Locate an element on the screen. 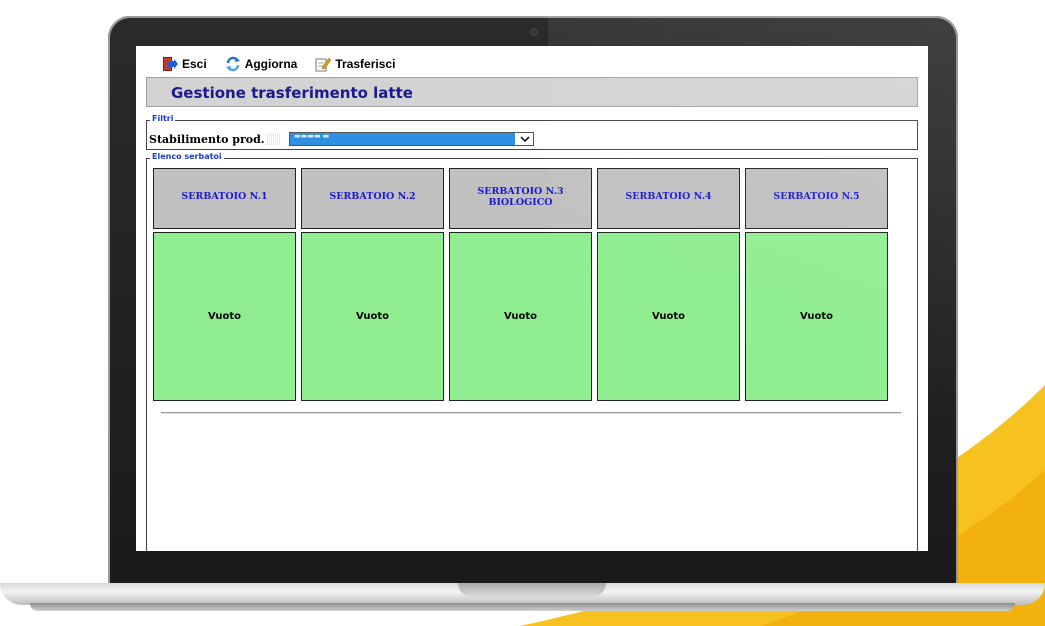 The width and height of the screenshot is (1045, 626). esci-label: Esci is located at coordinates (194, 64).